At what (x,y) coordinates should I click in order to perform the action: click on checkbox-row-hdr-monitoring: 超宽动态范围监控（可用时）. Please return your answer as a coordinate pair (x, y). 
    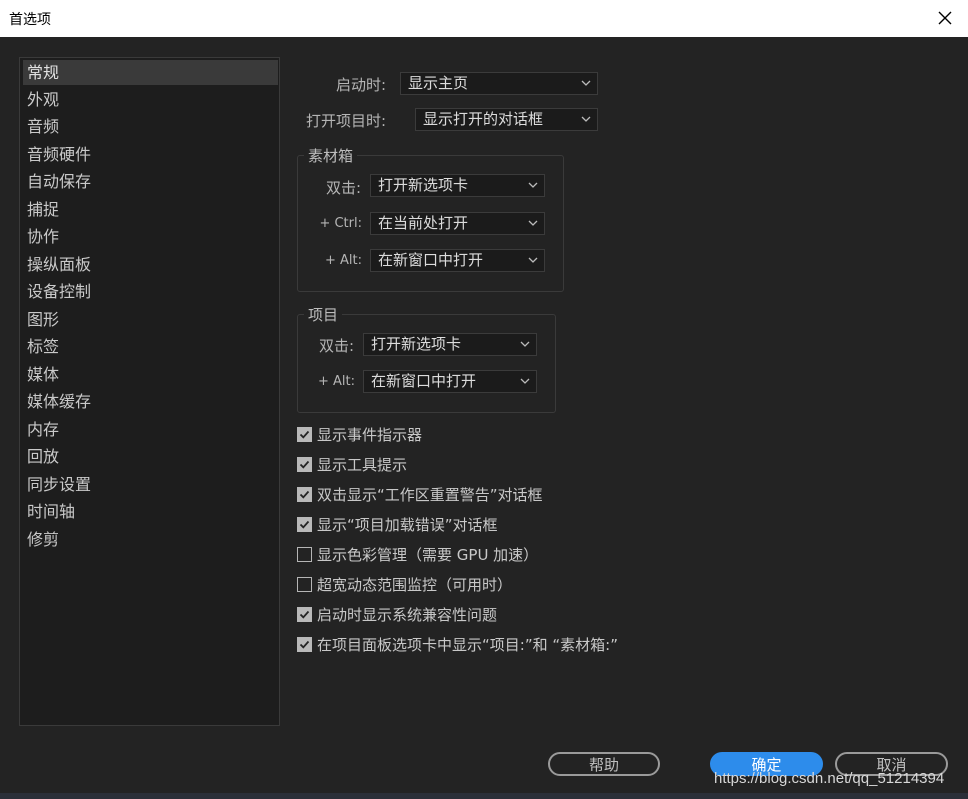
    Looking at the image, I should click on (404, 584).